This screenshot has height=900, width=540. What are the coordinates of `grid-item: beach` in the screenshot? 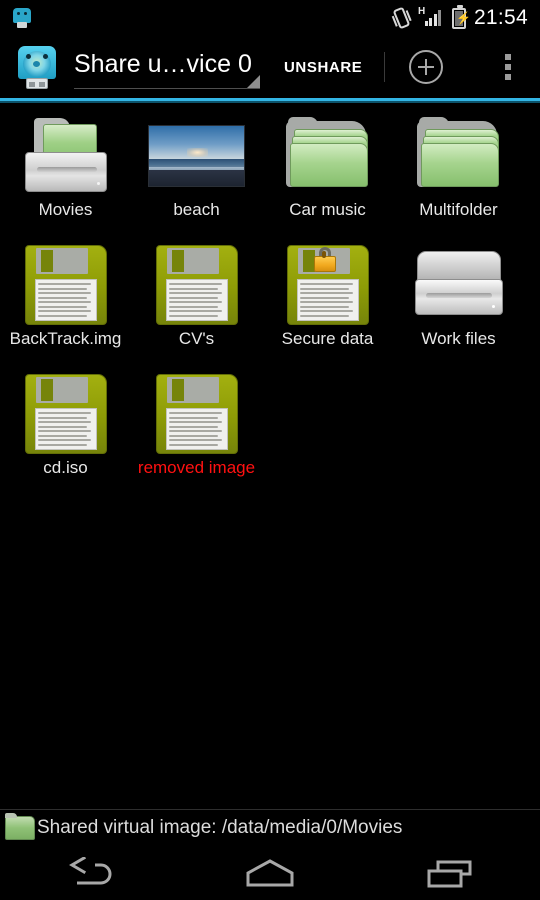 It's located at (196, 176).